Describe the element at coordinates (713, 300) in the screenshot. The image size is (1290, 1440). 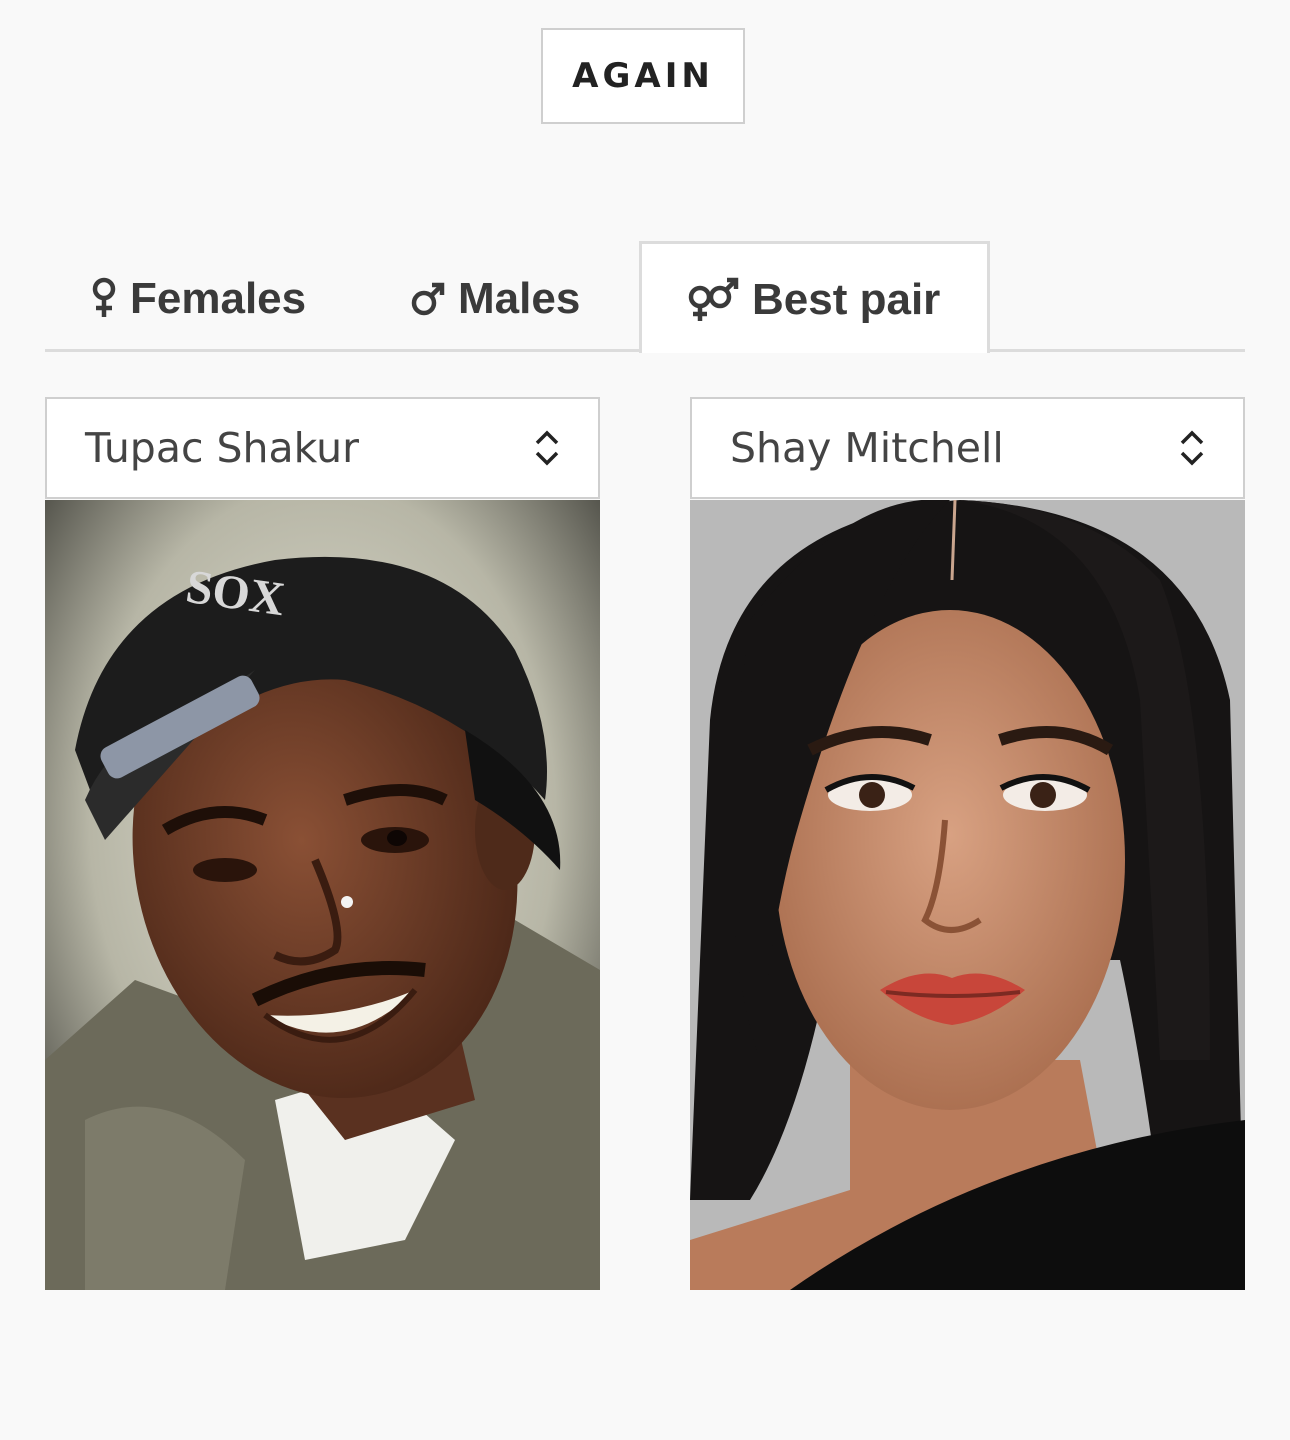
I see `gender-pair-icon` at that location.